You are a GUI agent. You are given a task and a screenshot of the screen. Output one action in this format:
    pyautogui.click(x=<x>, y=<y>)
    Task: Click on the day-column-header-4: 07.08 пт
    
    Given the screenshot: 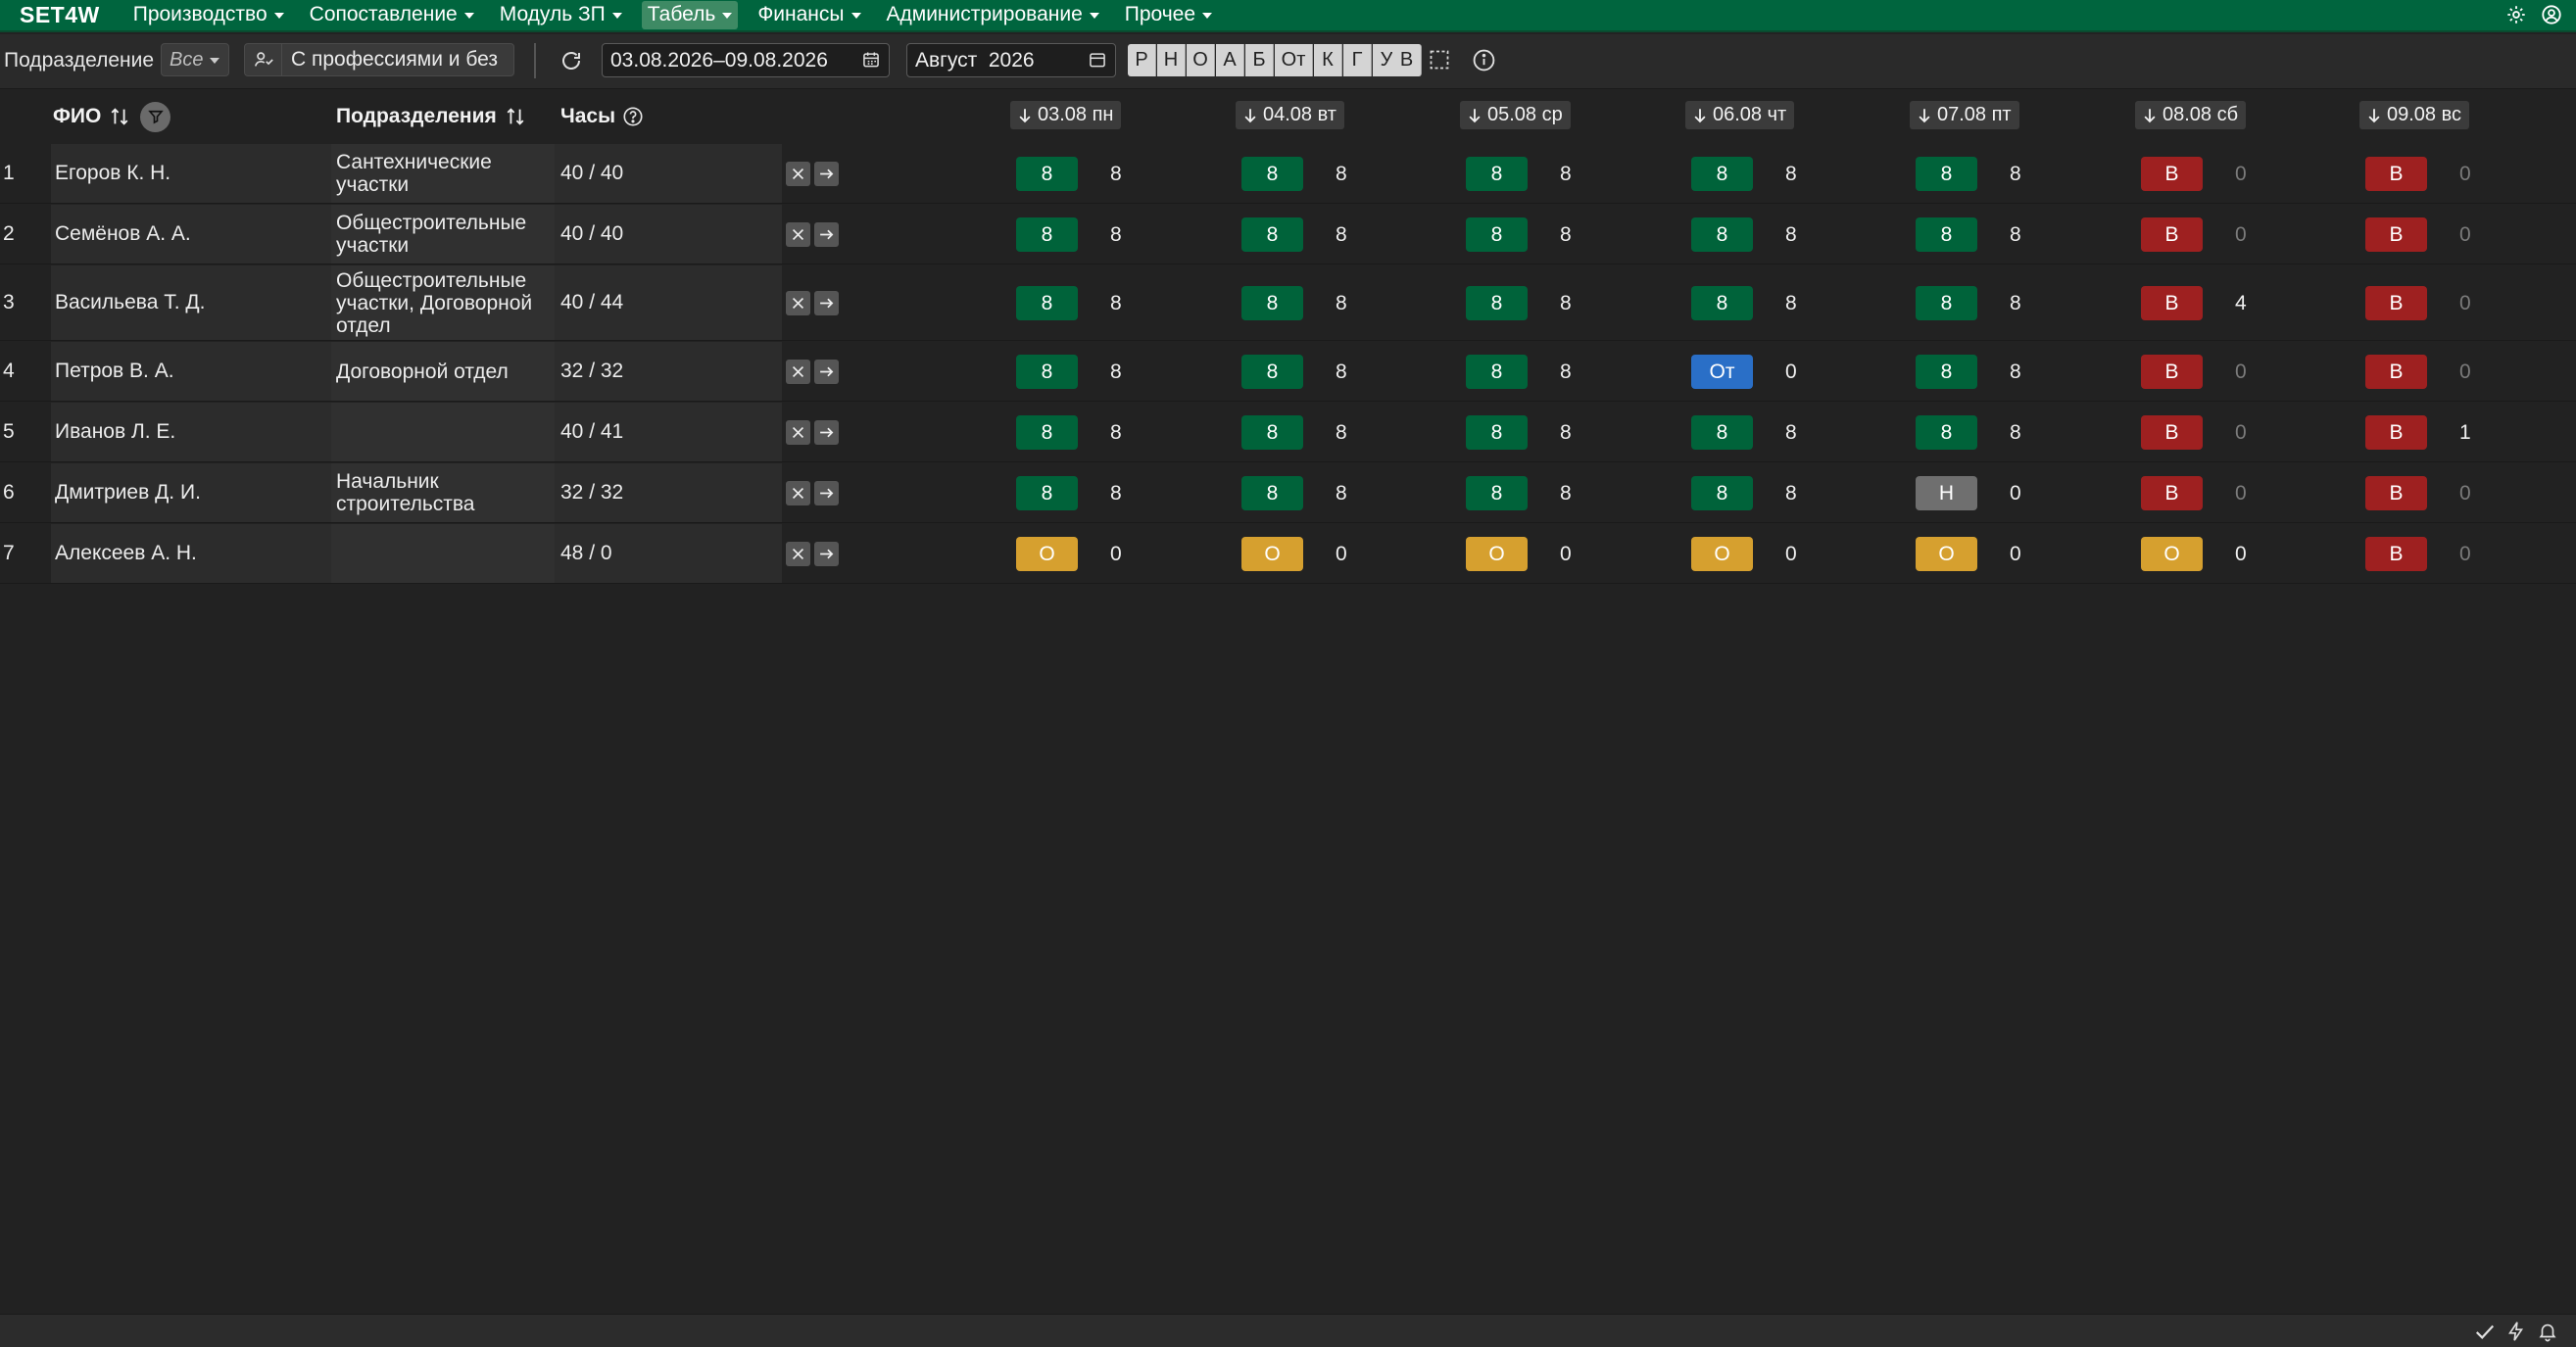 What is the action you would take?
    pyautogui.click(x=1964, y=115)
    